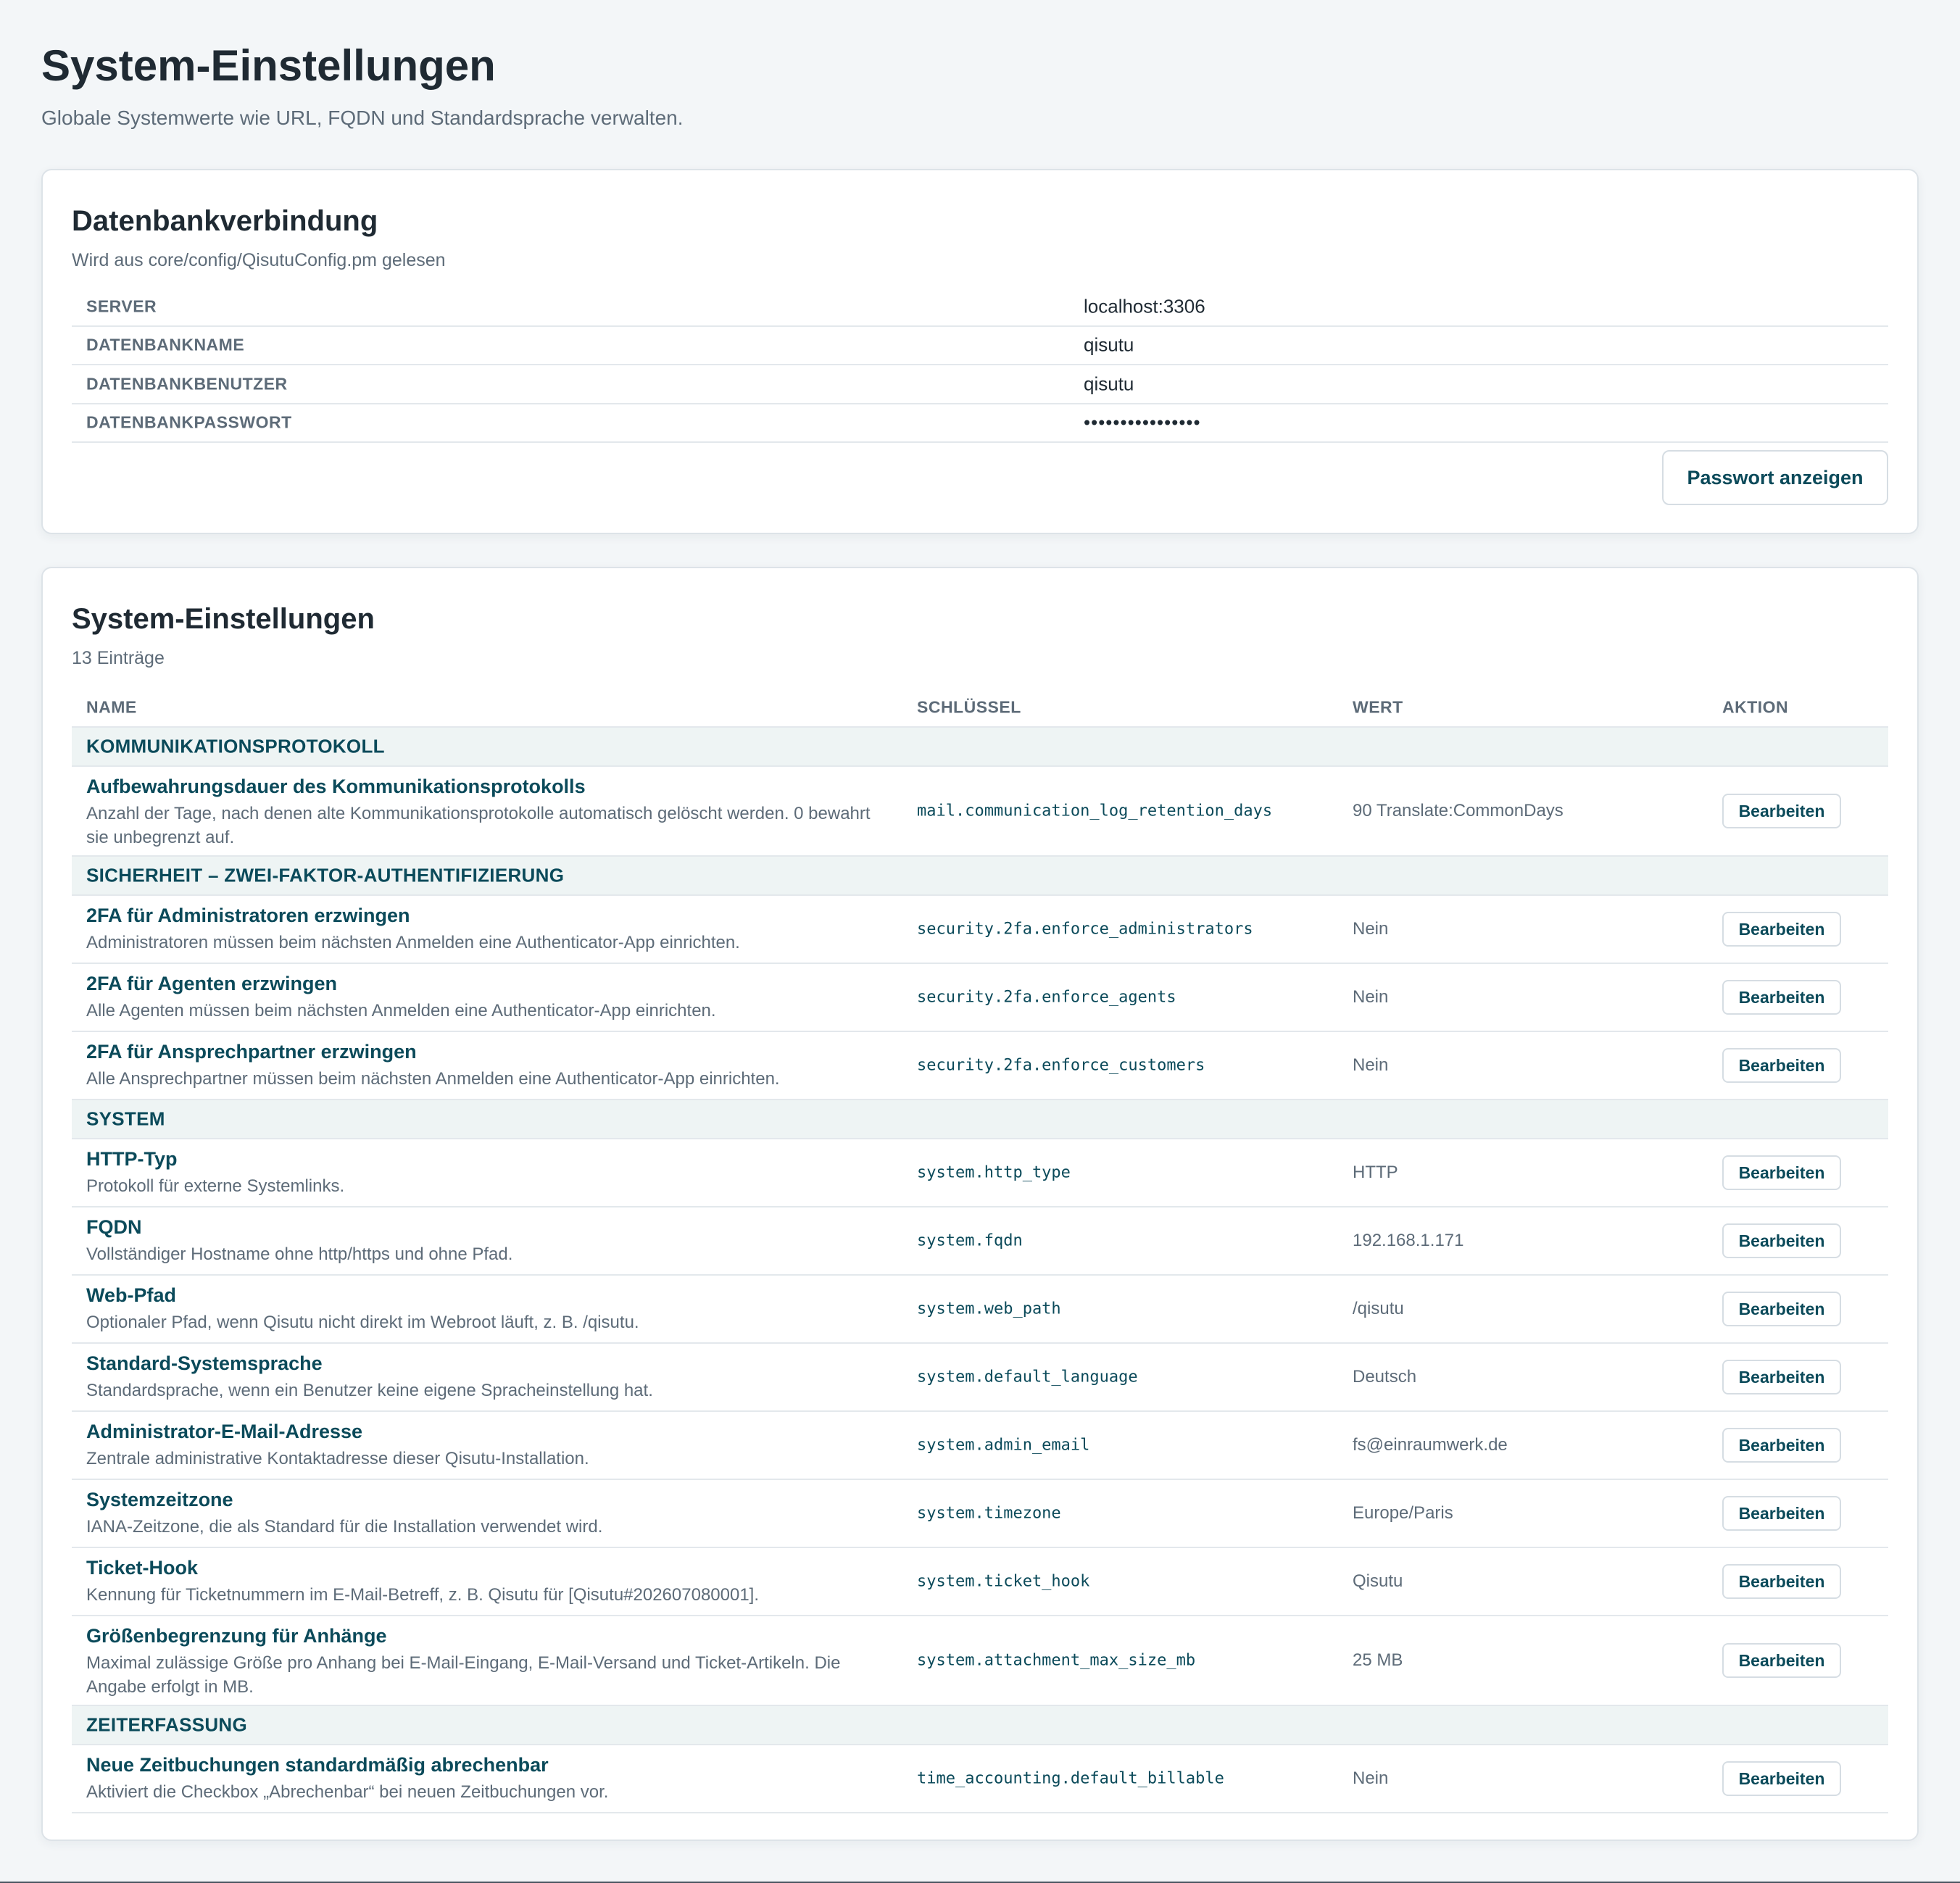 The height and width of the screenshot is (1883, 1960). What do you see at coordinates (980, 747) in the screenshot?
I see `group-row-kommunikationsprotokoll: KOMMUNIKATIONSPROTOKOLL` at bounding box center [980, 747].